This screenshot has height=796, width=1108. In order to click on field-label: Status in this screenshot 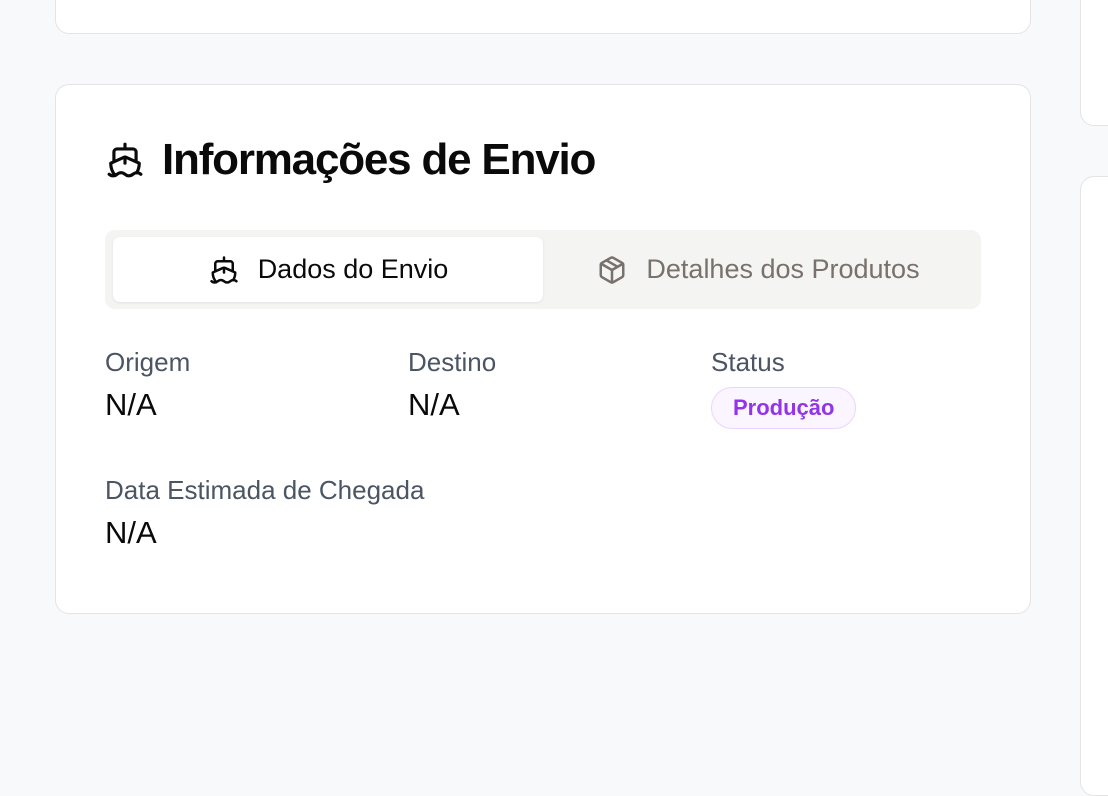, I will do `click(748, 362)`.